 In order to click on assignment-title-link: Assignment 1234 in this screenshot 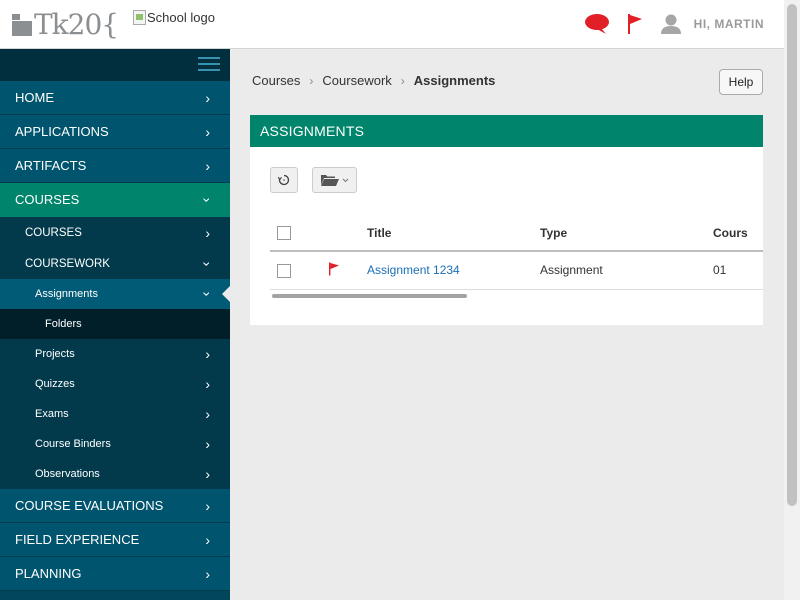, I will do `click(413, 270)`.